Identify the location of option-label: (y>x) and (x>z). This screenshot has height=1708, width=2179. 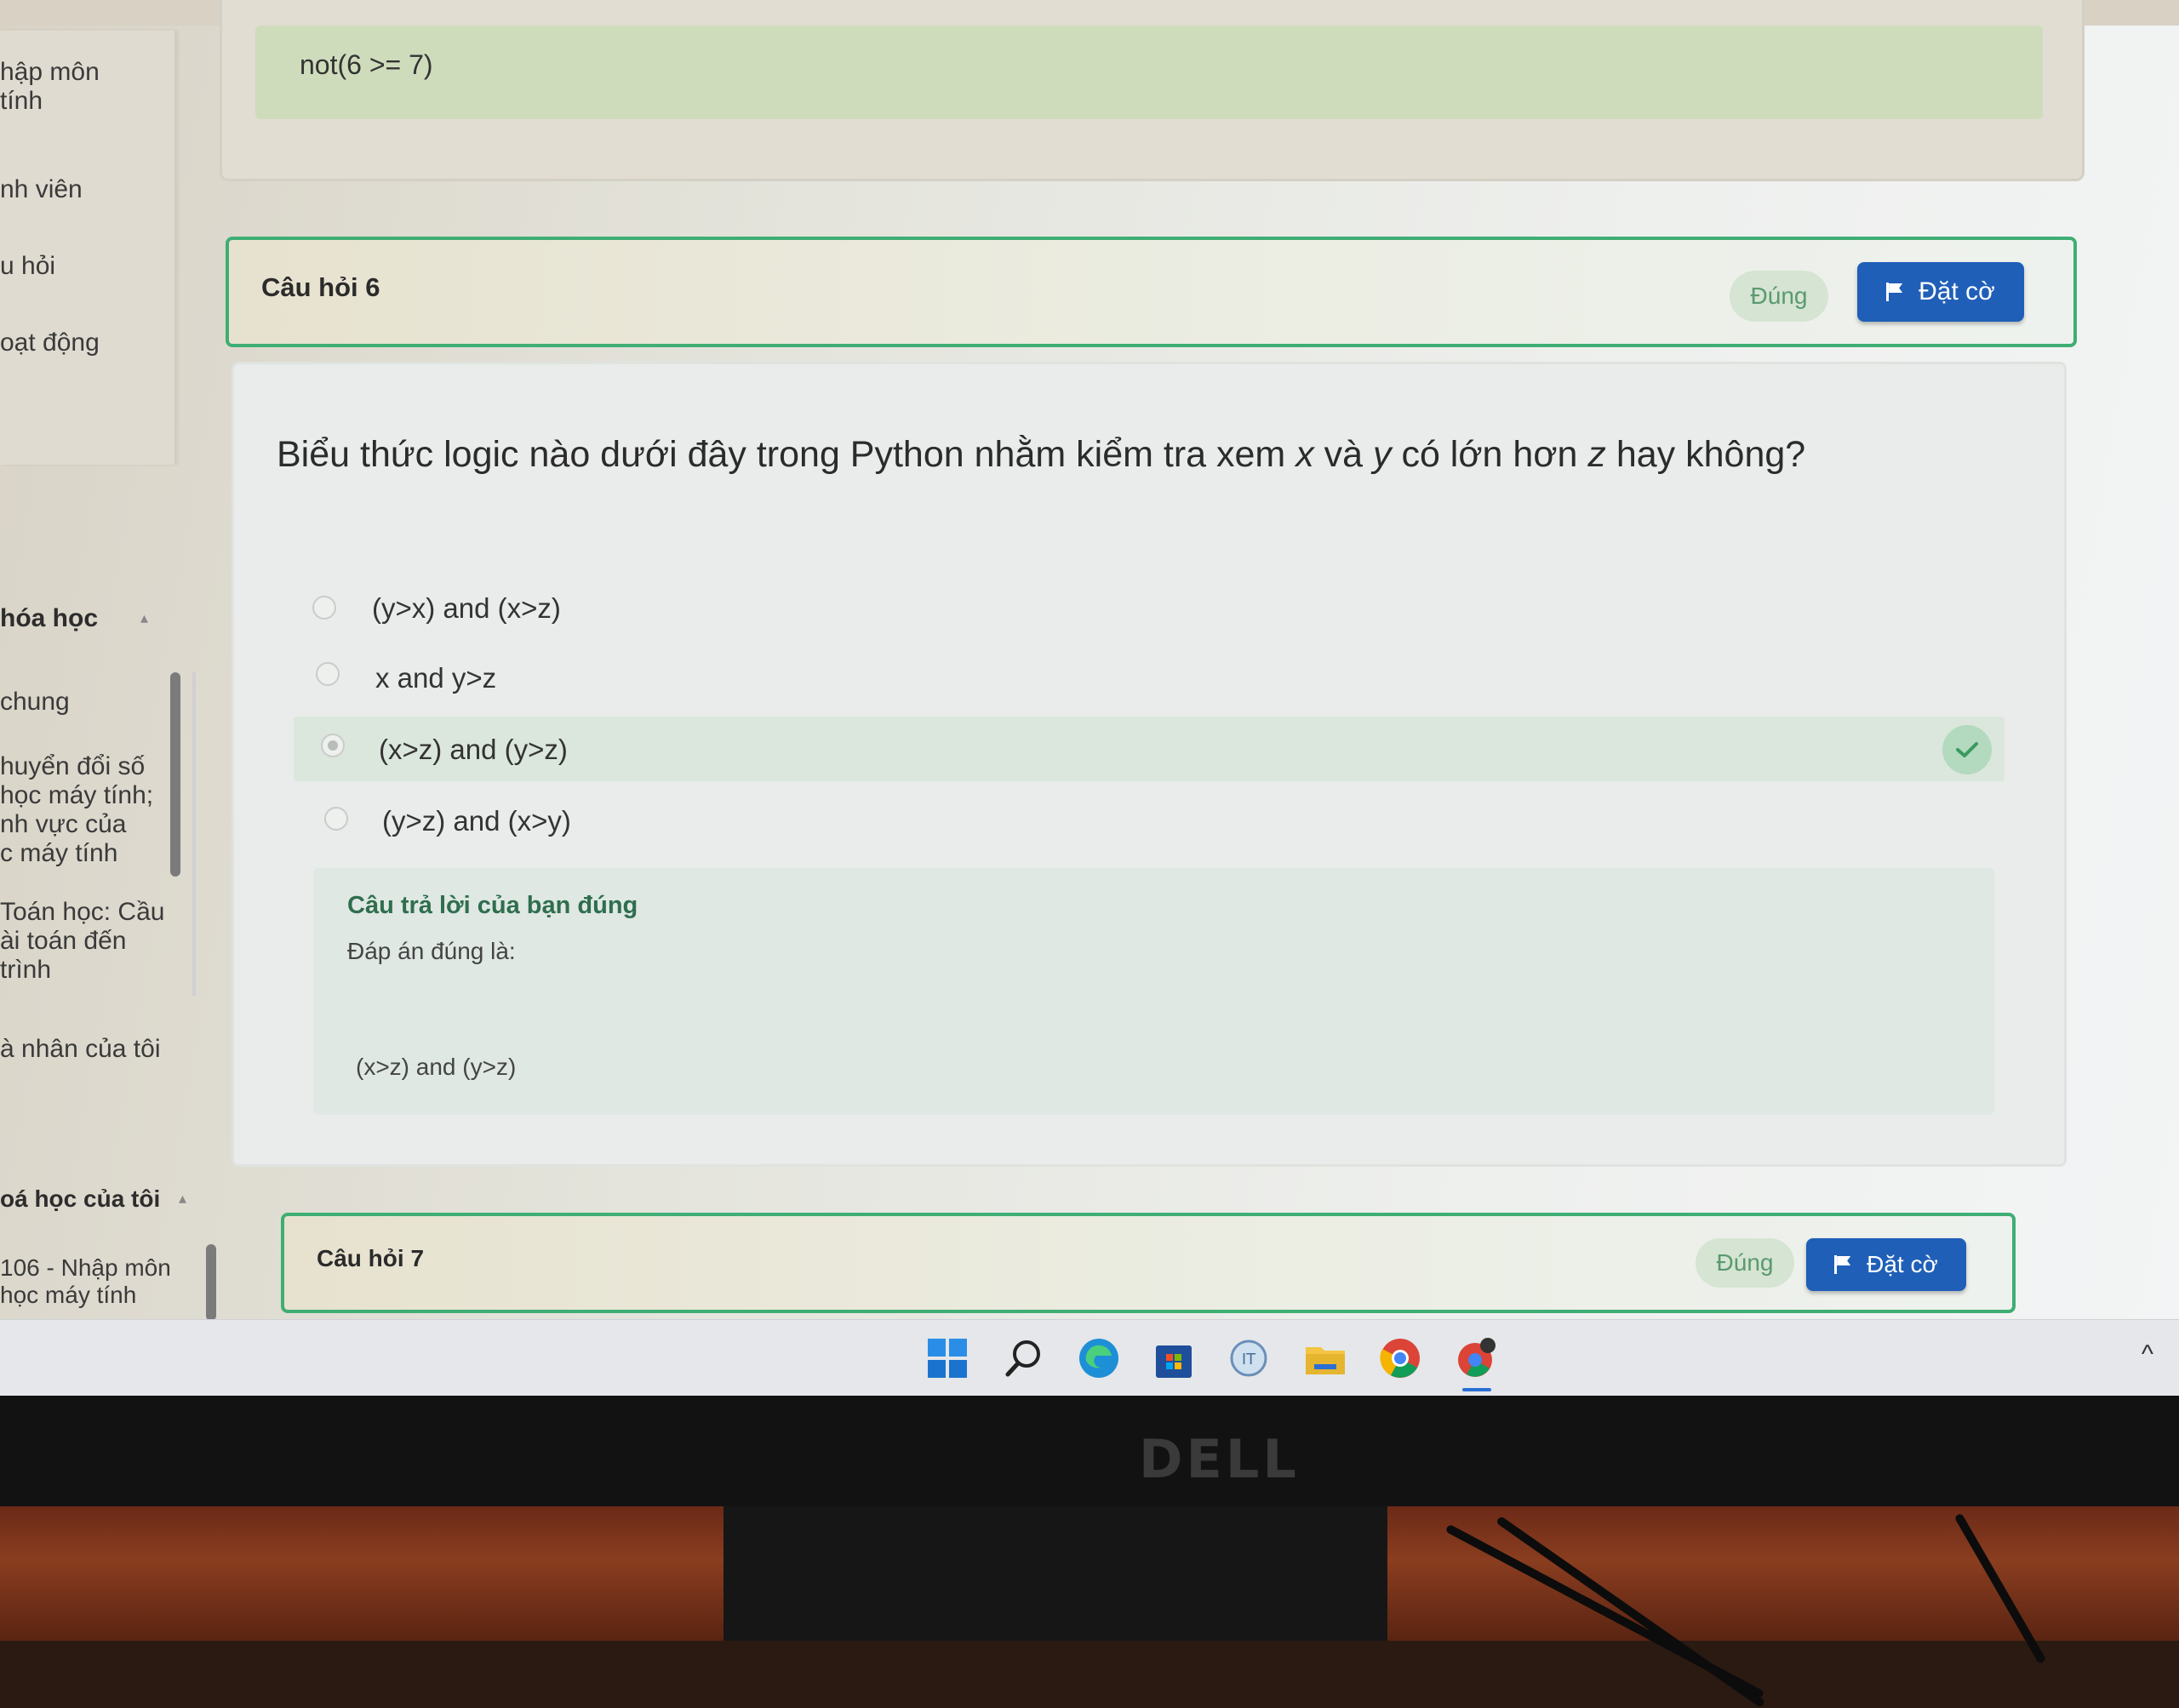
(466, 608).